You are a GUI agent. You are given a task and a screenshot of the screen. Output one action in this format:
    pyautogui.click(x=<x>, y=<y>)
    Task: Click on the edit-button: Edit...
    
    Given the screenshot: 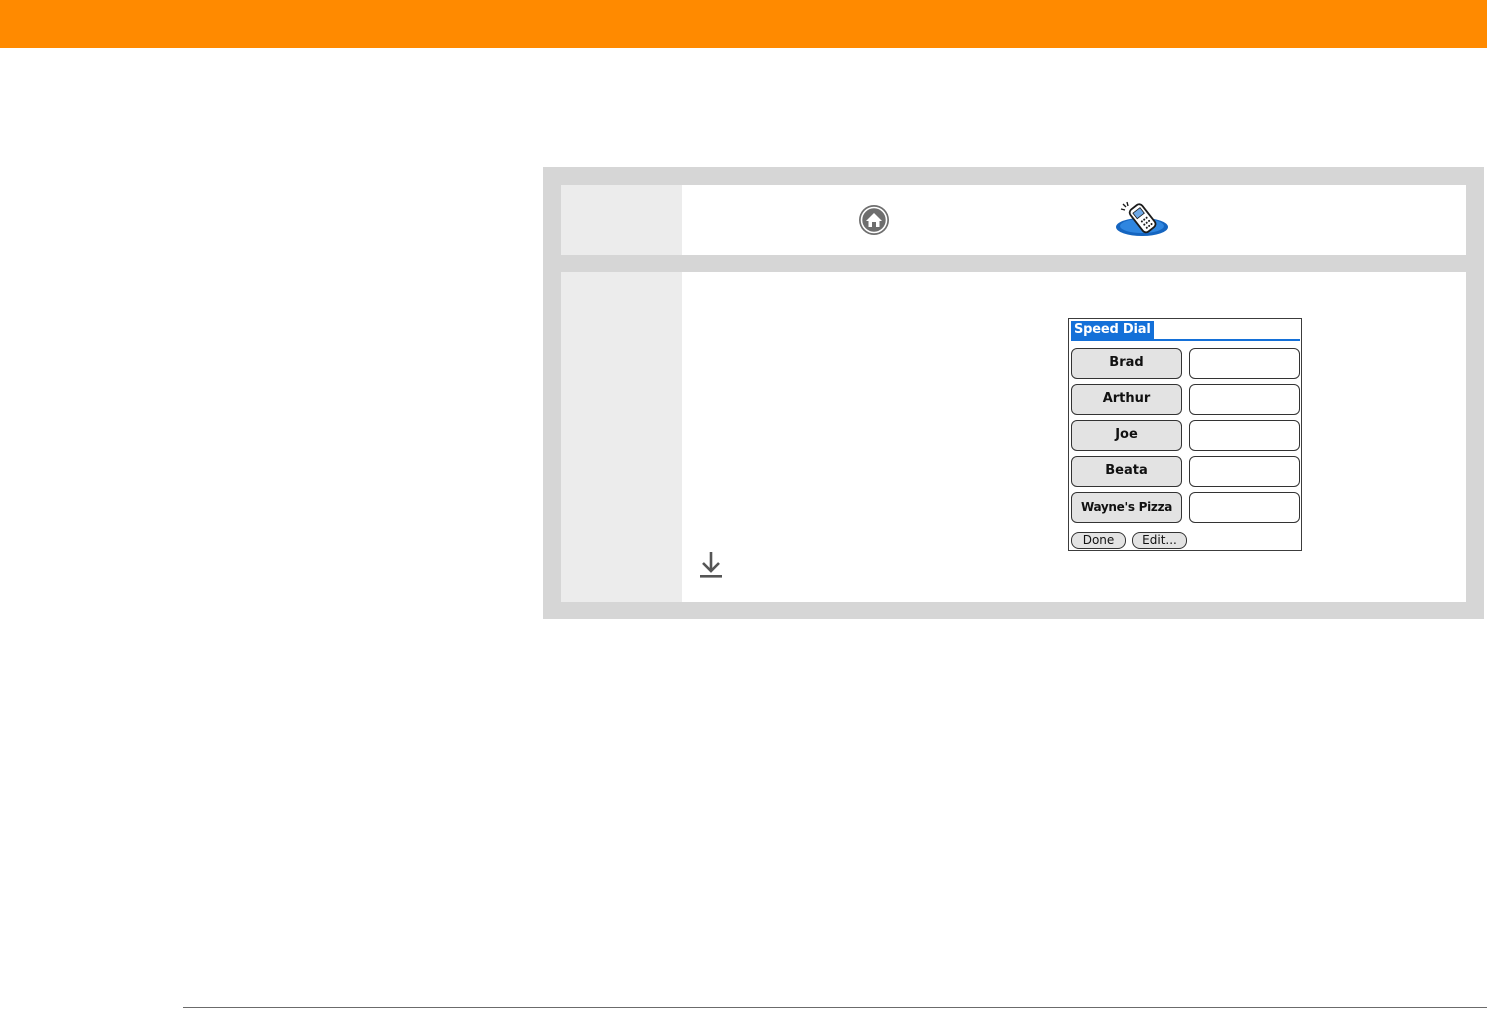 What is the action you would take?
    pyautogui.click(x=1159, y=540)
    